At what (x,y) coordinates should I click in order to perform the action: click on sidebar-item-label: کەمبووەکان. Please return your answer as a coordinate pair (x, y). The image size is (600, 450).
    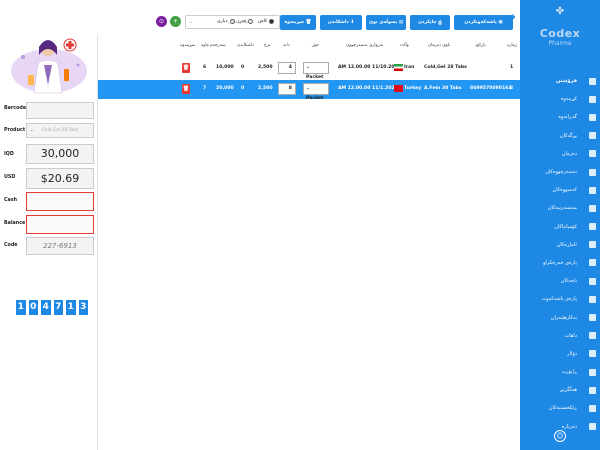
    Looking at the image, I should click on (564, 190).